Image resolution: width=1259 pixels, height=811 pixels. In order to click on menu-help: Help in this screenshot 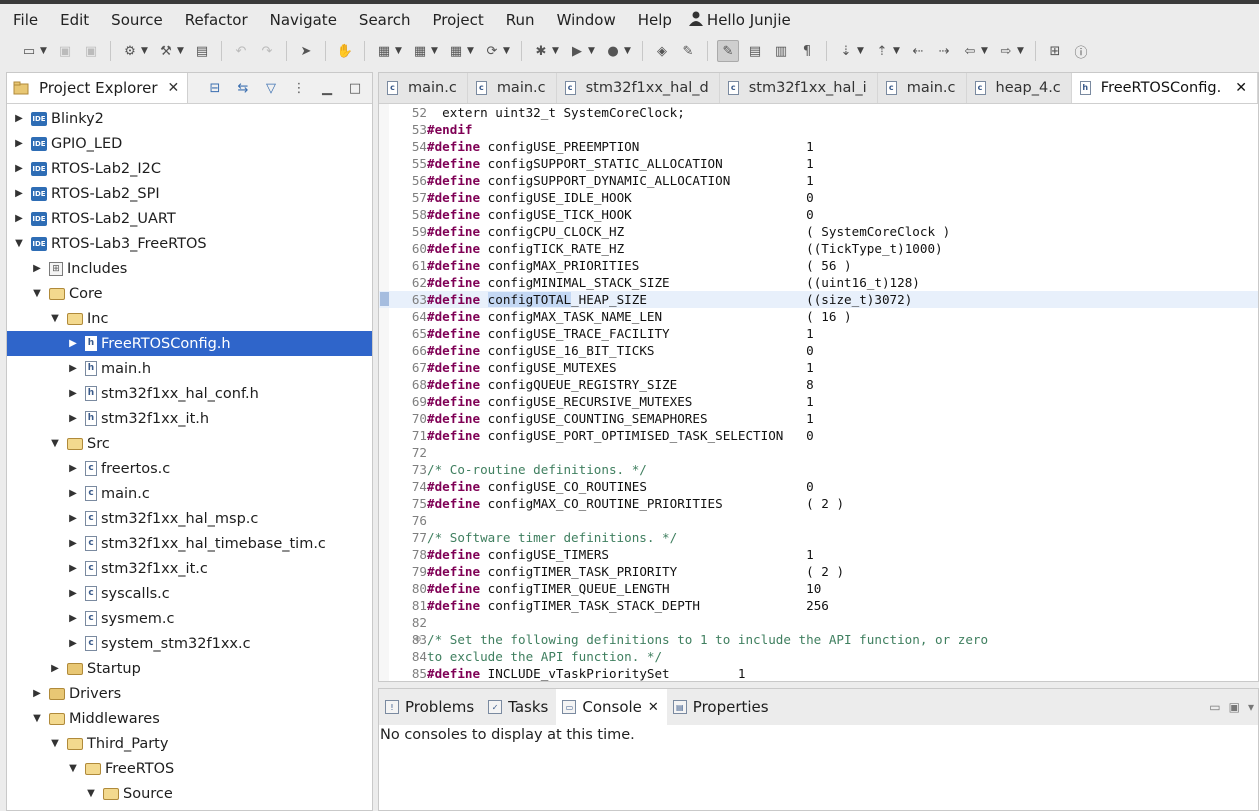, I will do `click(653, 20)`.